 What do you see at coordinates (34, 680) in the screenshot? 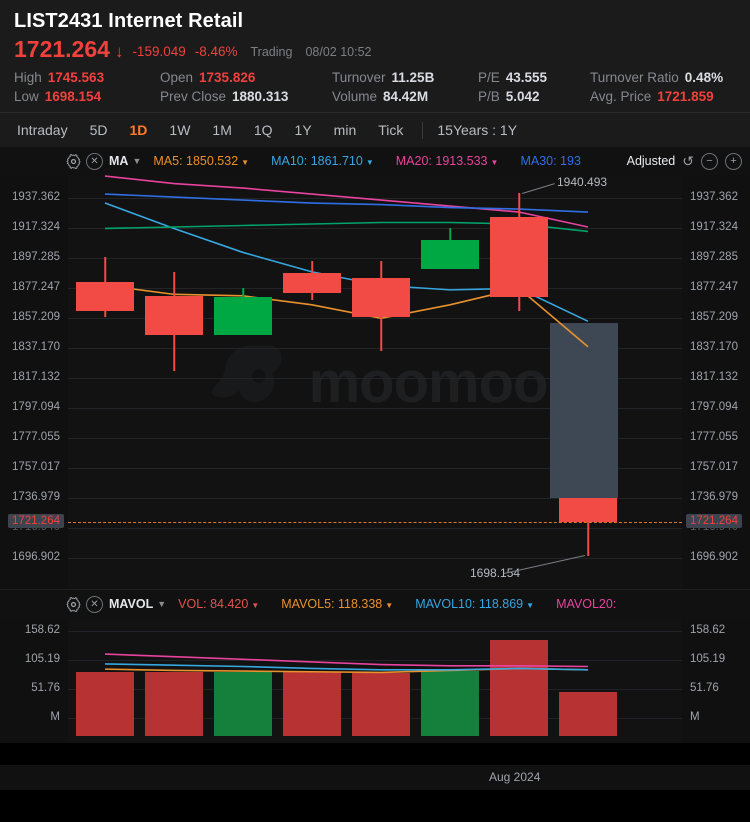
I see `volume-axis-left: 158.62 105.19 51.76 M` at bounding box center [34, 680].